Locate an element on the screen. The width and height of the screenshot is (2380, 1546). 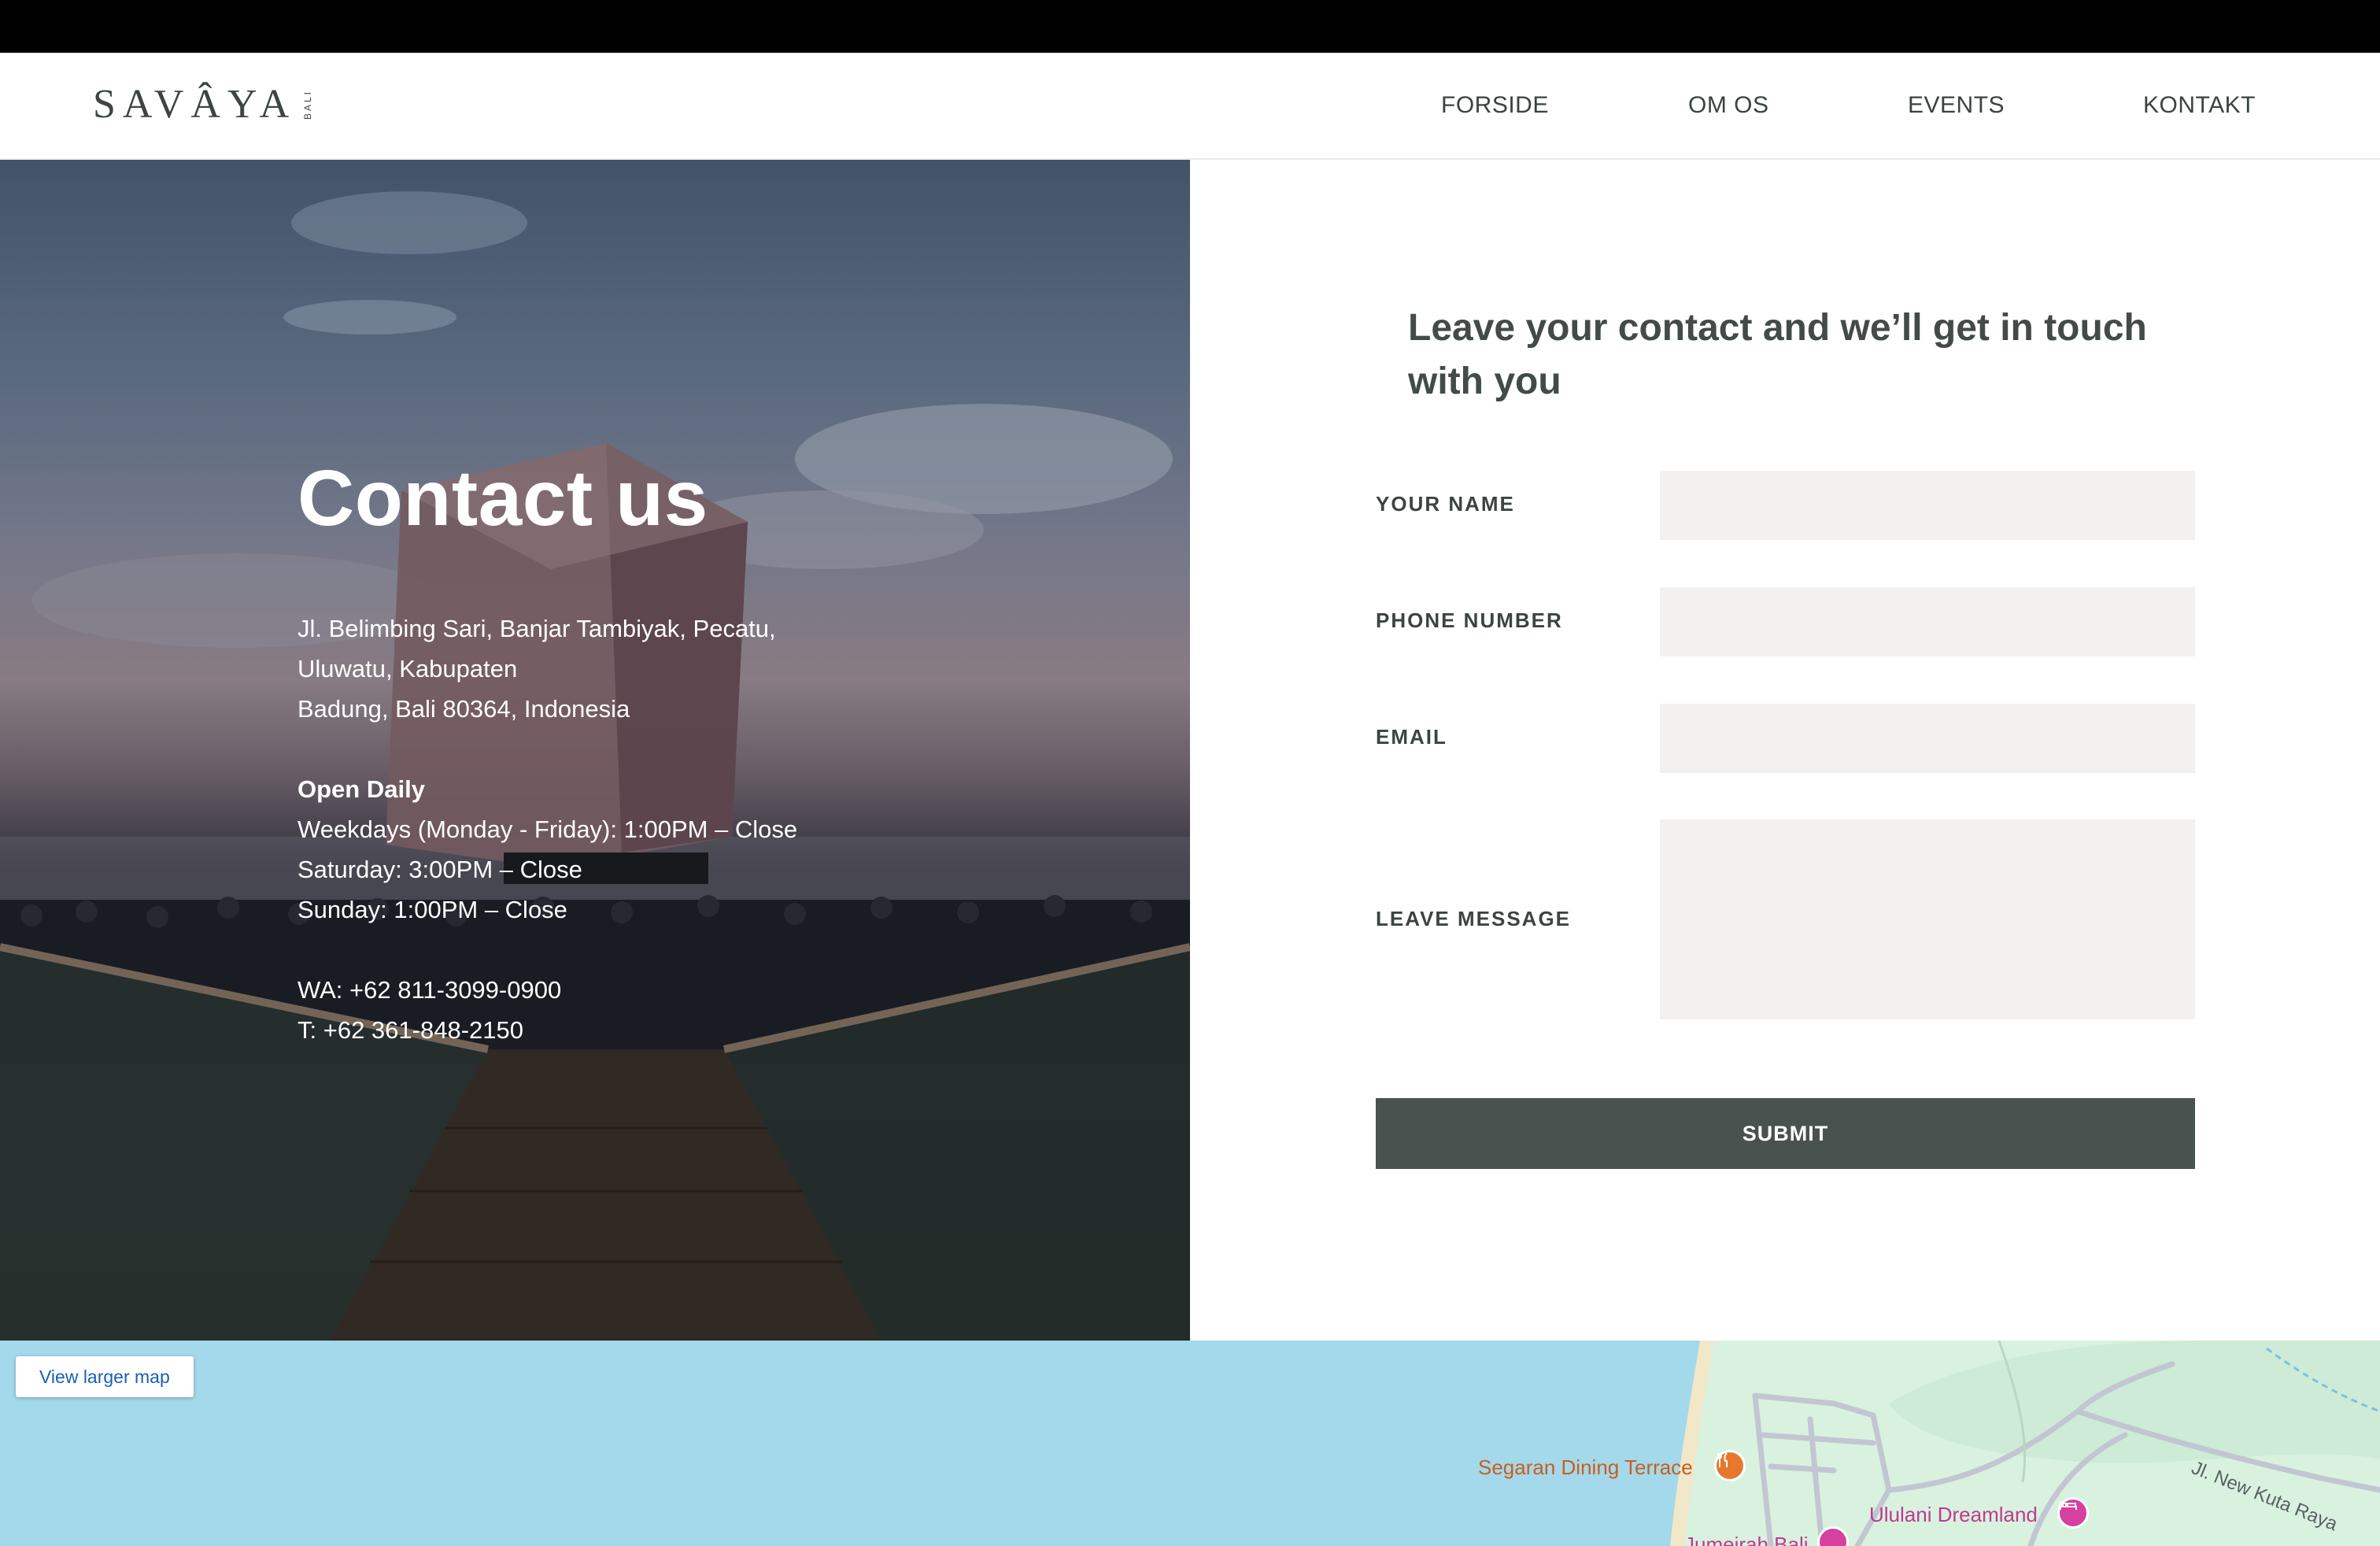
telephone: T: +62 361-848-2150 is located at coordinates (547, 1030).